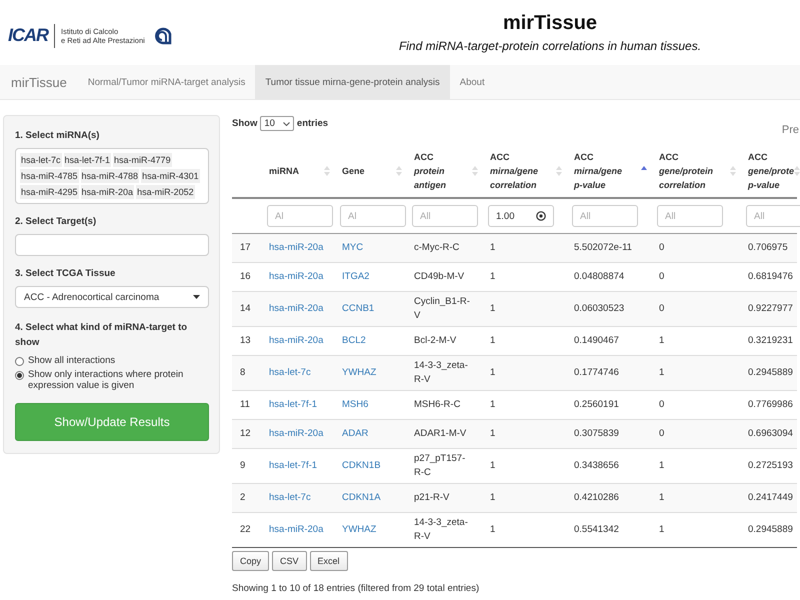 This screenshot has width=800, height=600. What do you see at coordinates (165, 192) in the screenshot?
I see `mirna-tag: hsa-miR-2052` at bounding box center [165, 192].